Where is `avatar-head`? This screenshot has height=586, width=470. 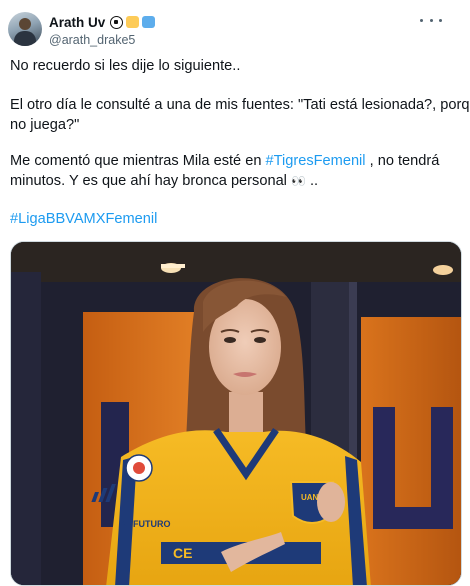
avatar-head is located at coordinates (25, 24).